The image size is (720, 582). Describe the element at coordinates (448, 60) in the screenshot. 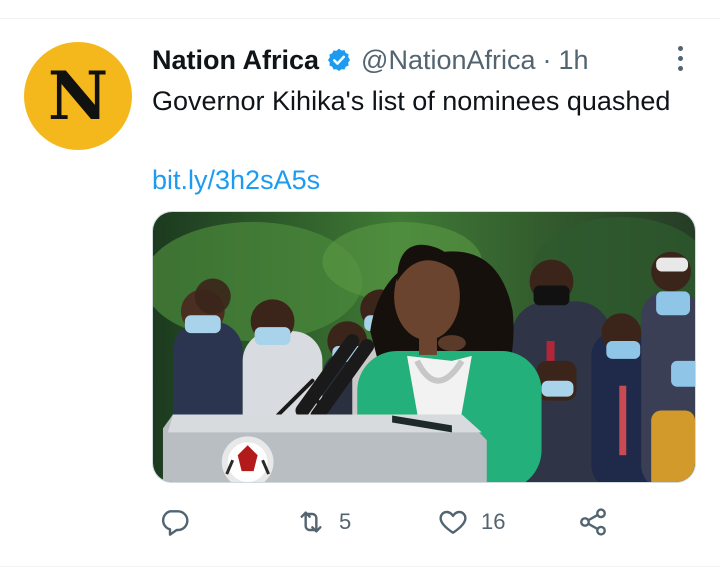

I see `user-handle: @NationAfrica` at that location.